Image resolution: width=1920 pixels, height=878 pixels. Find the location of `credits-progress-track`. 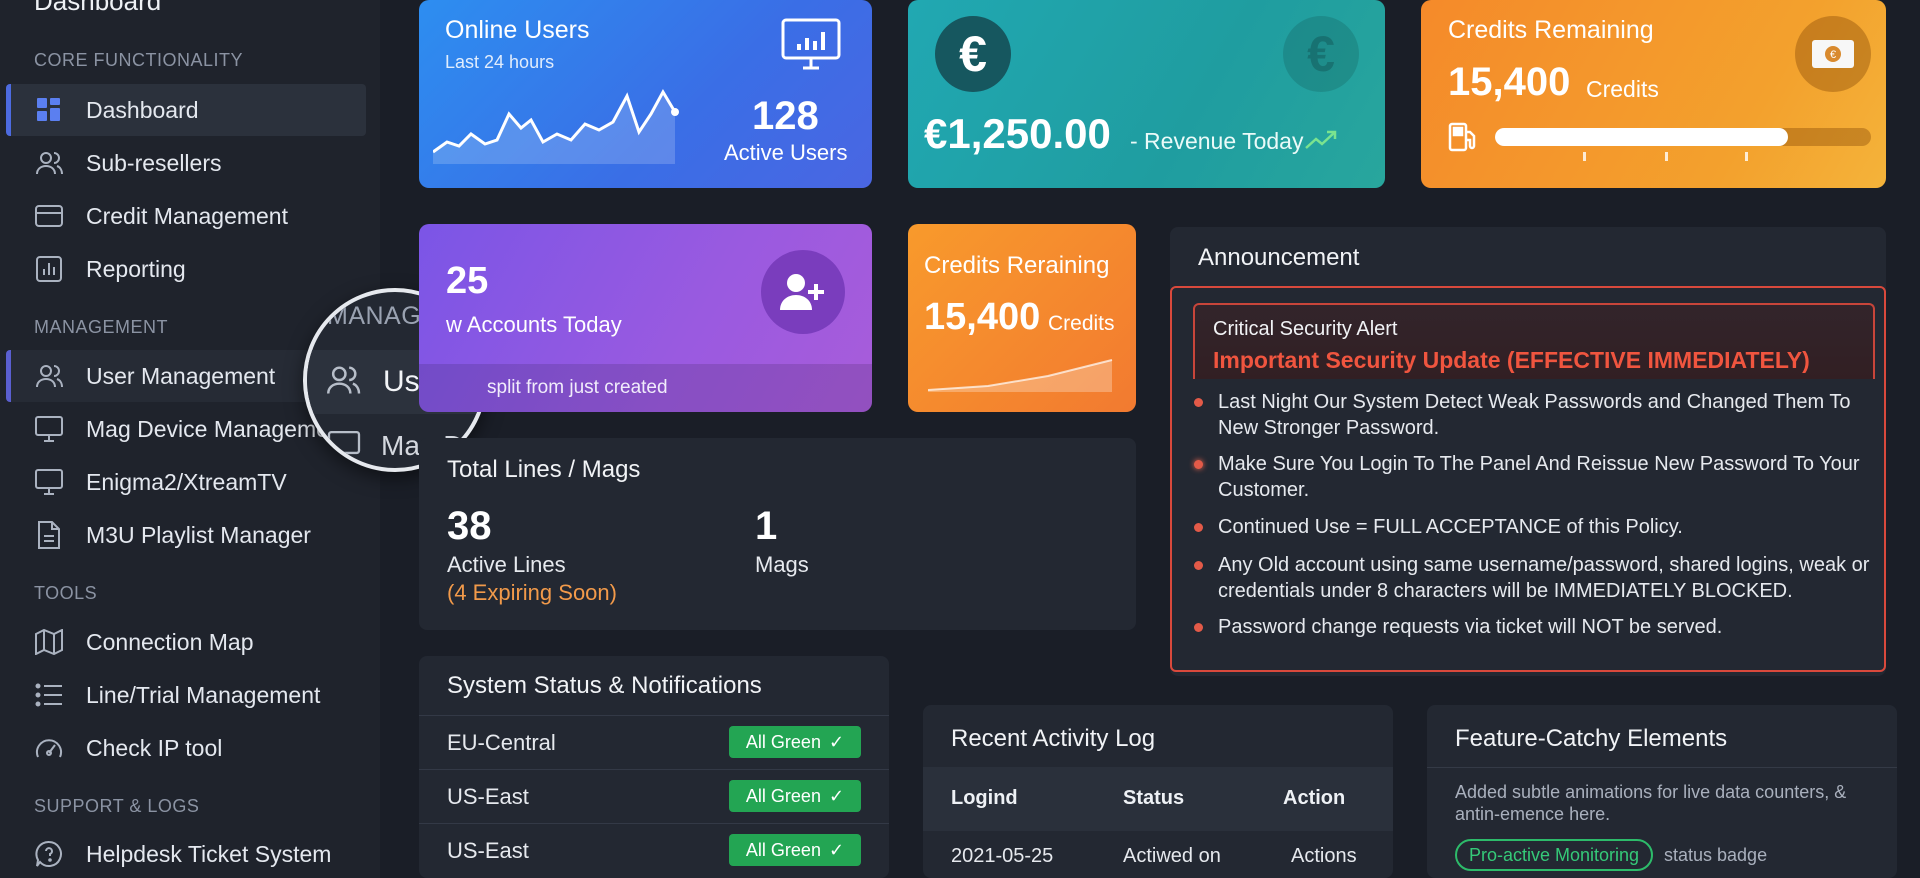

credits-progress-track is located at coordinates (1683, 137).